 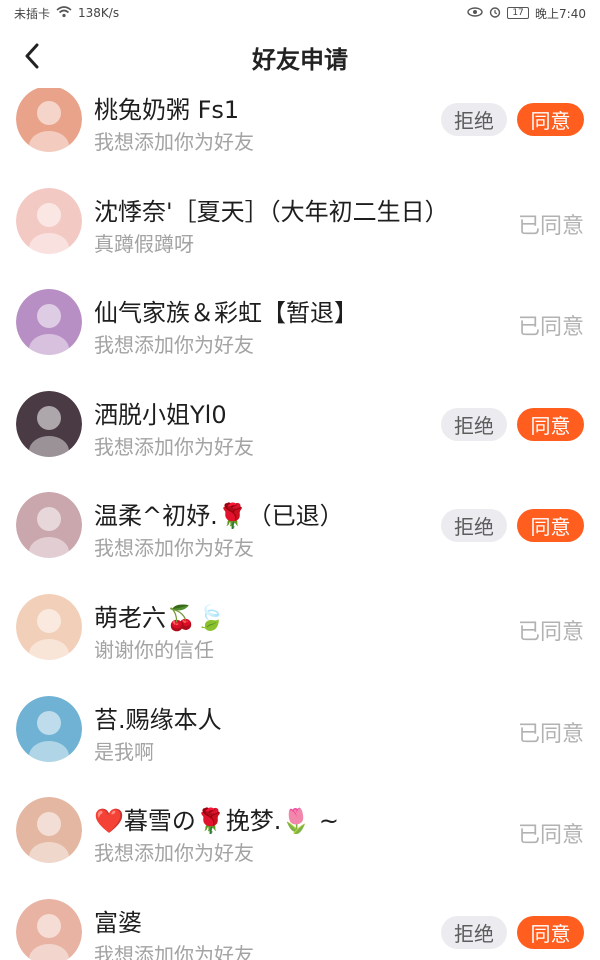 I want to click on wifi-icon, so click(x=64, y=13).